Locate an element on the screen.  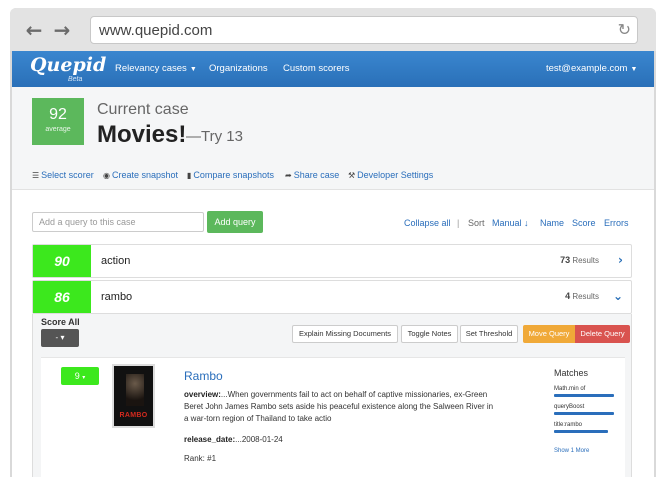
select-scorer-label: Select scorer is located at coordinates (67, 175).